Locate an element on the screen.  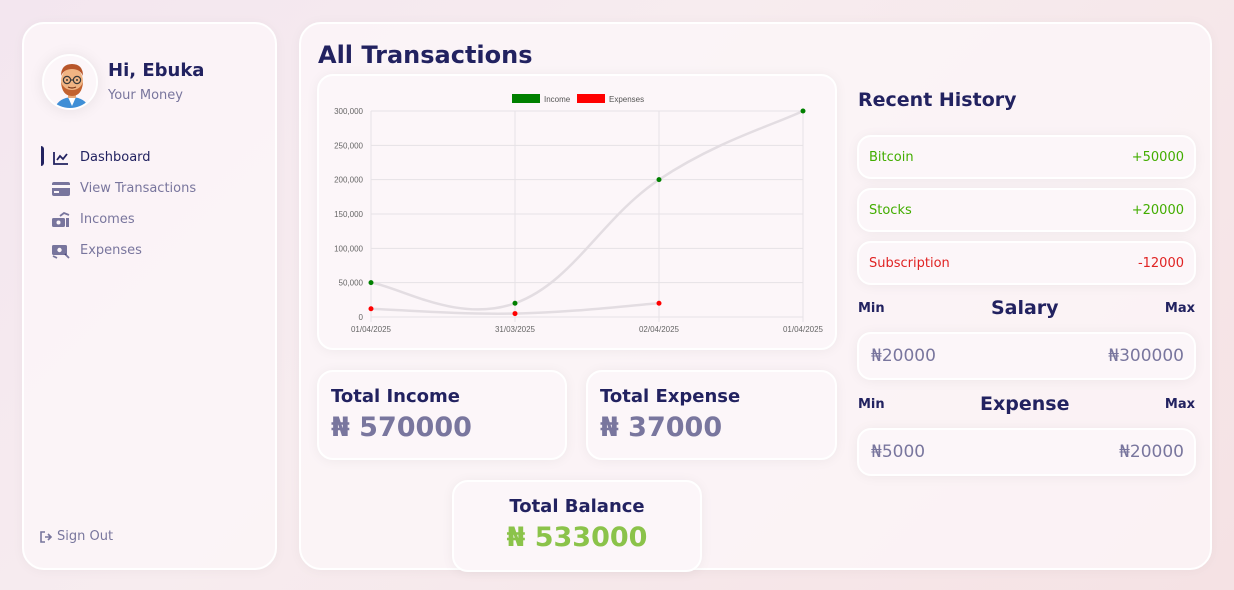
expense-max-label: Max is located at coordinates (1179, 404).